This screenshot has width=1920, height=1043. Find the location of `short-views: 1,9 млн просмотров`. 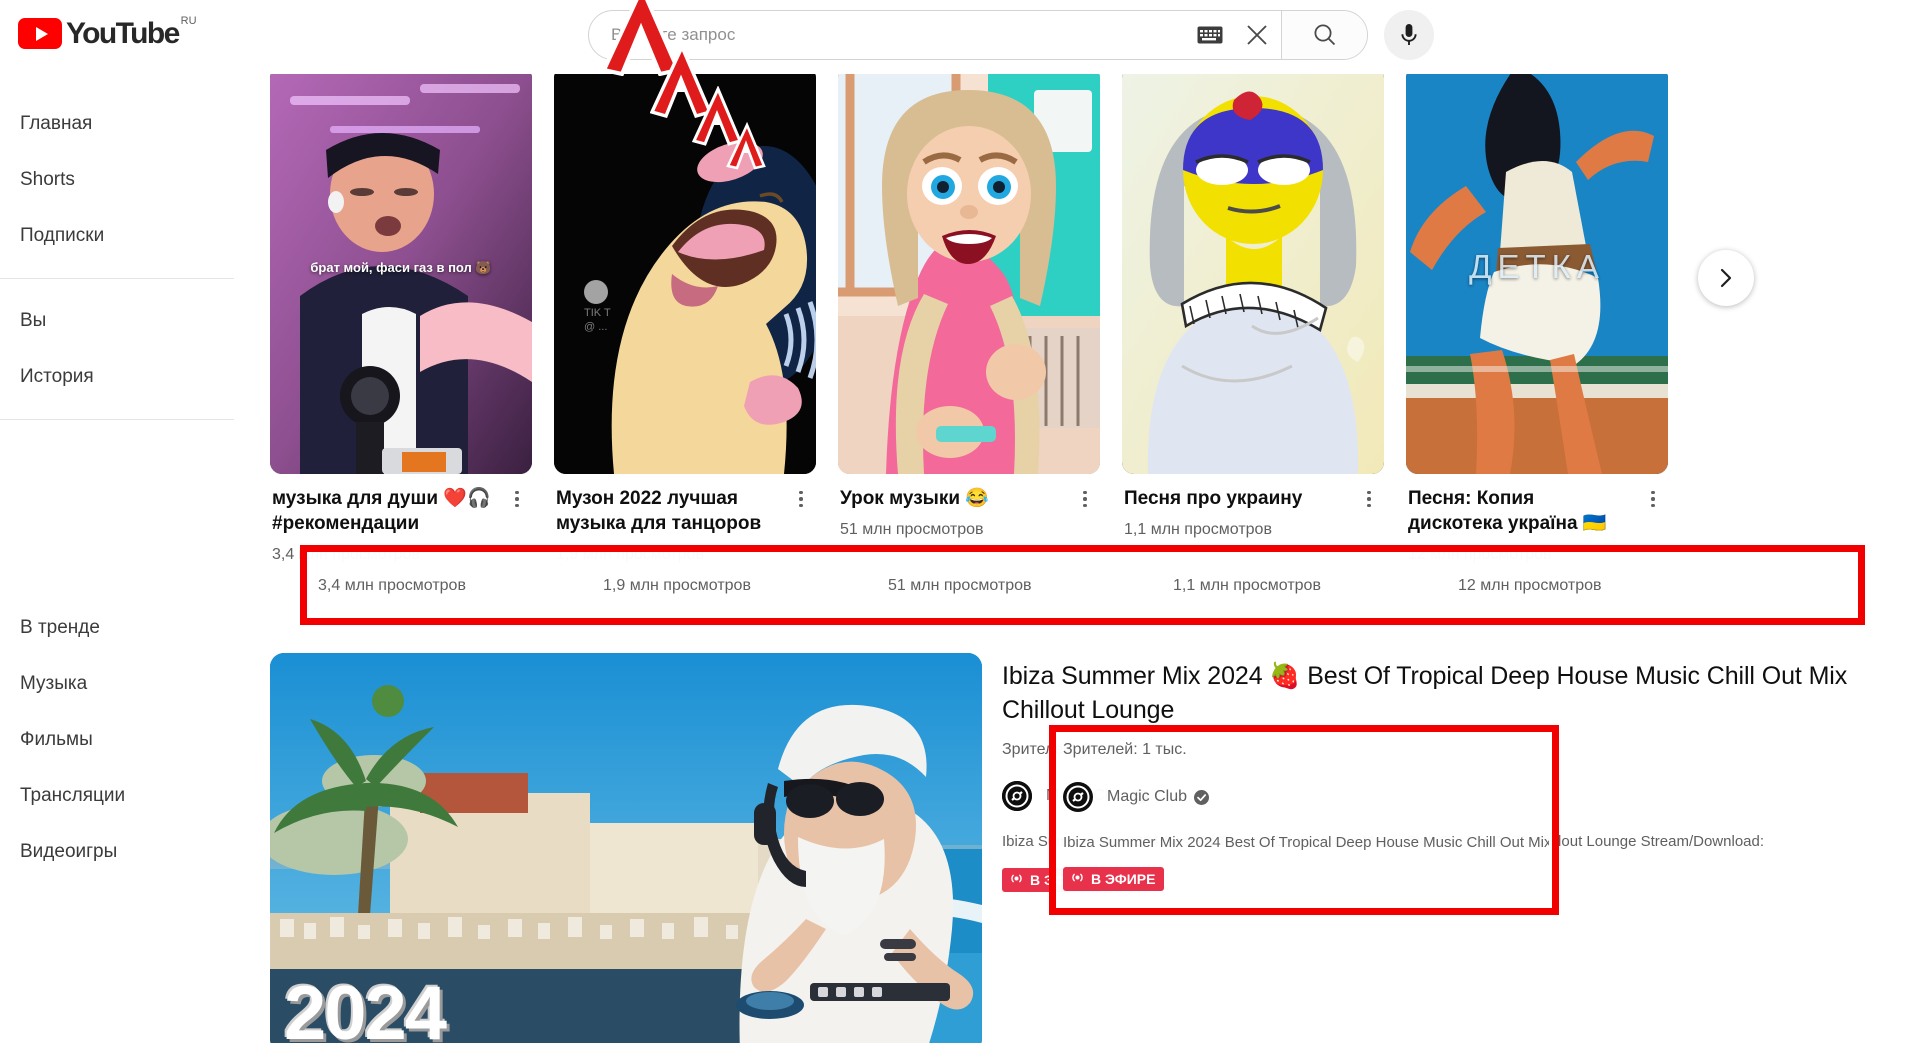

short-views: 1,9 млн просмотров is located at coordinates (630, 554).